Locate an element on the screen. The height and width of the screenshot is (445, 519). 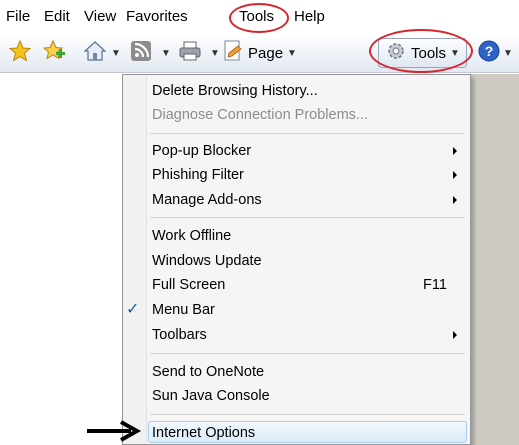
menu-view: View is located at coordinates (100, 17).